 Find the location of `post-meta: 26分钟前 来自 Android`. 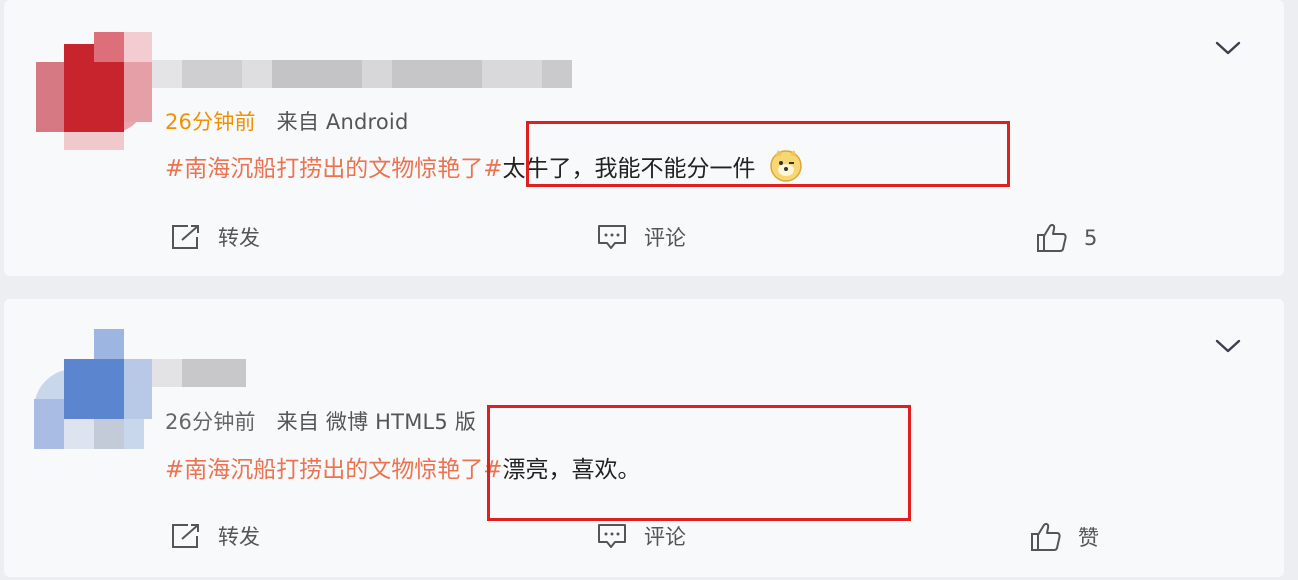

post-meta: 26分钟前 来自 Android is located at coordinates (287, 121).